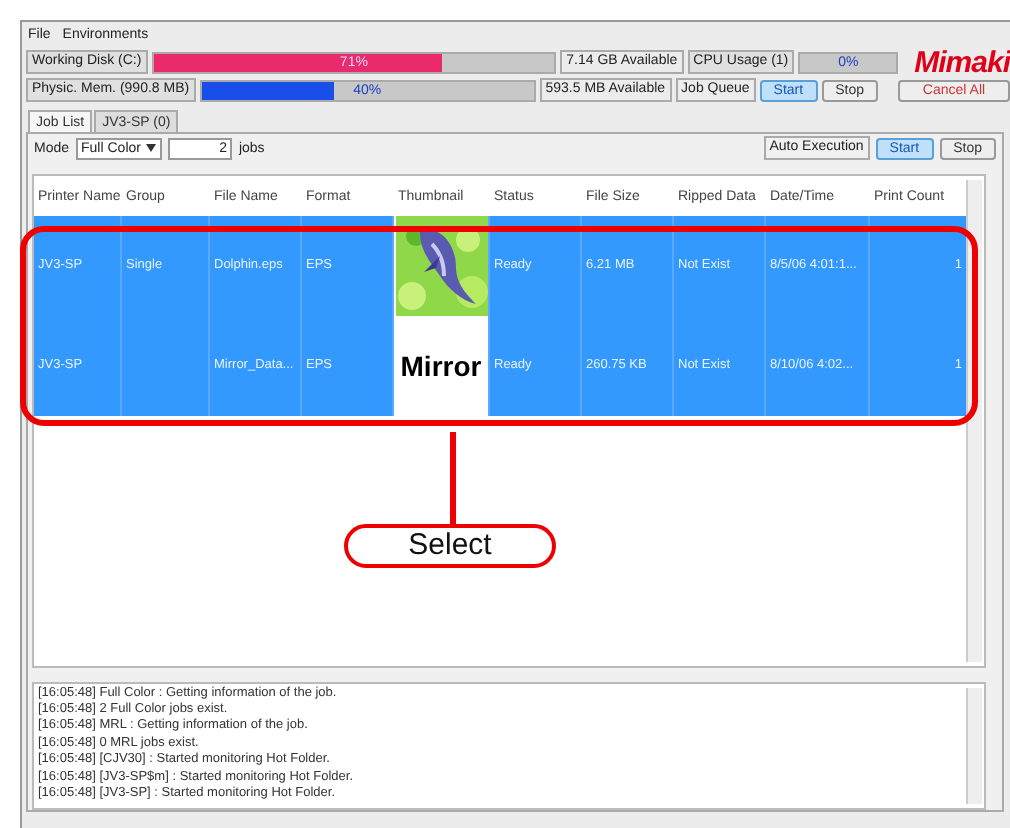  Describe the element at coordinates (962, 62) in the screenshot. I see `logo: Mimaki` at that location.